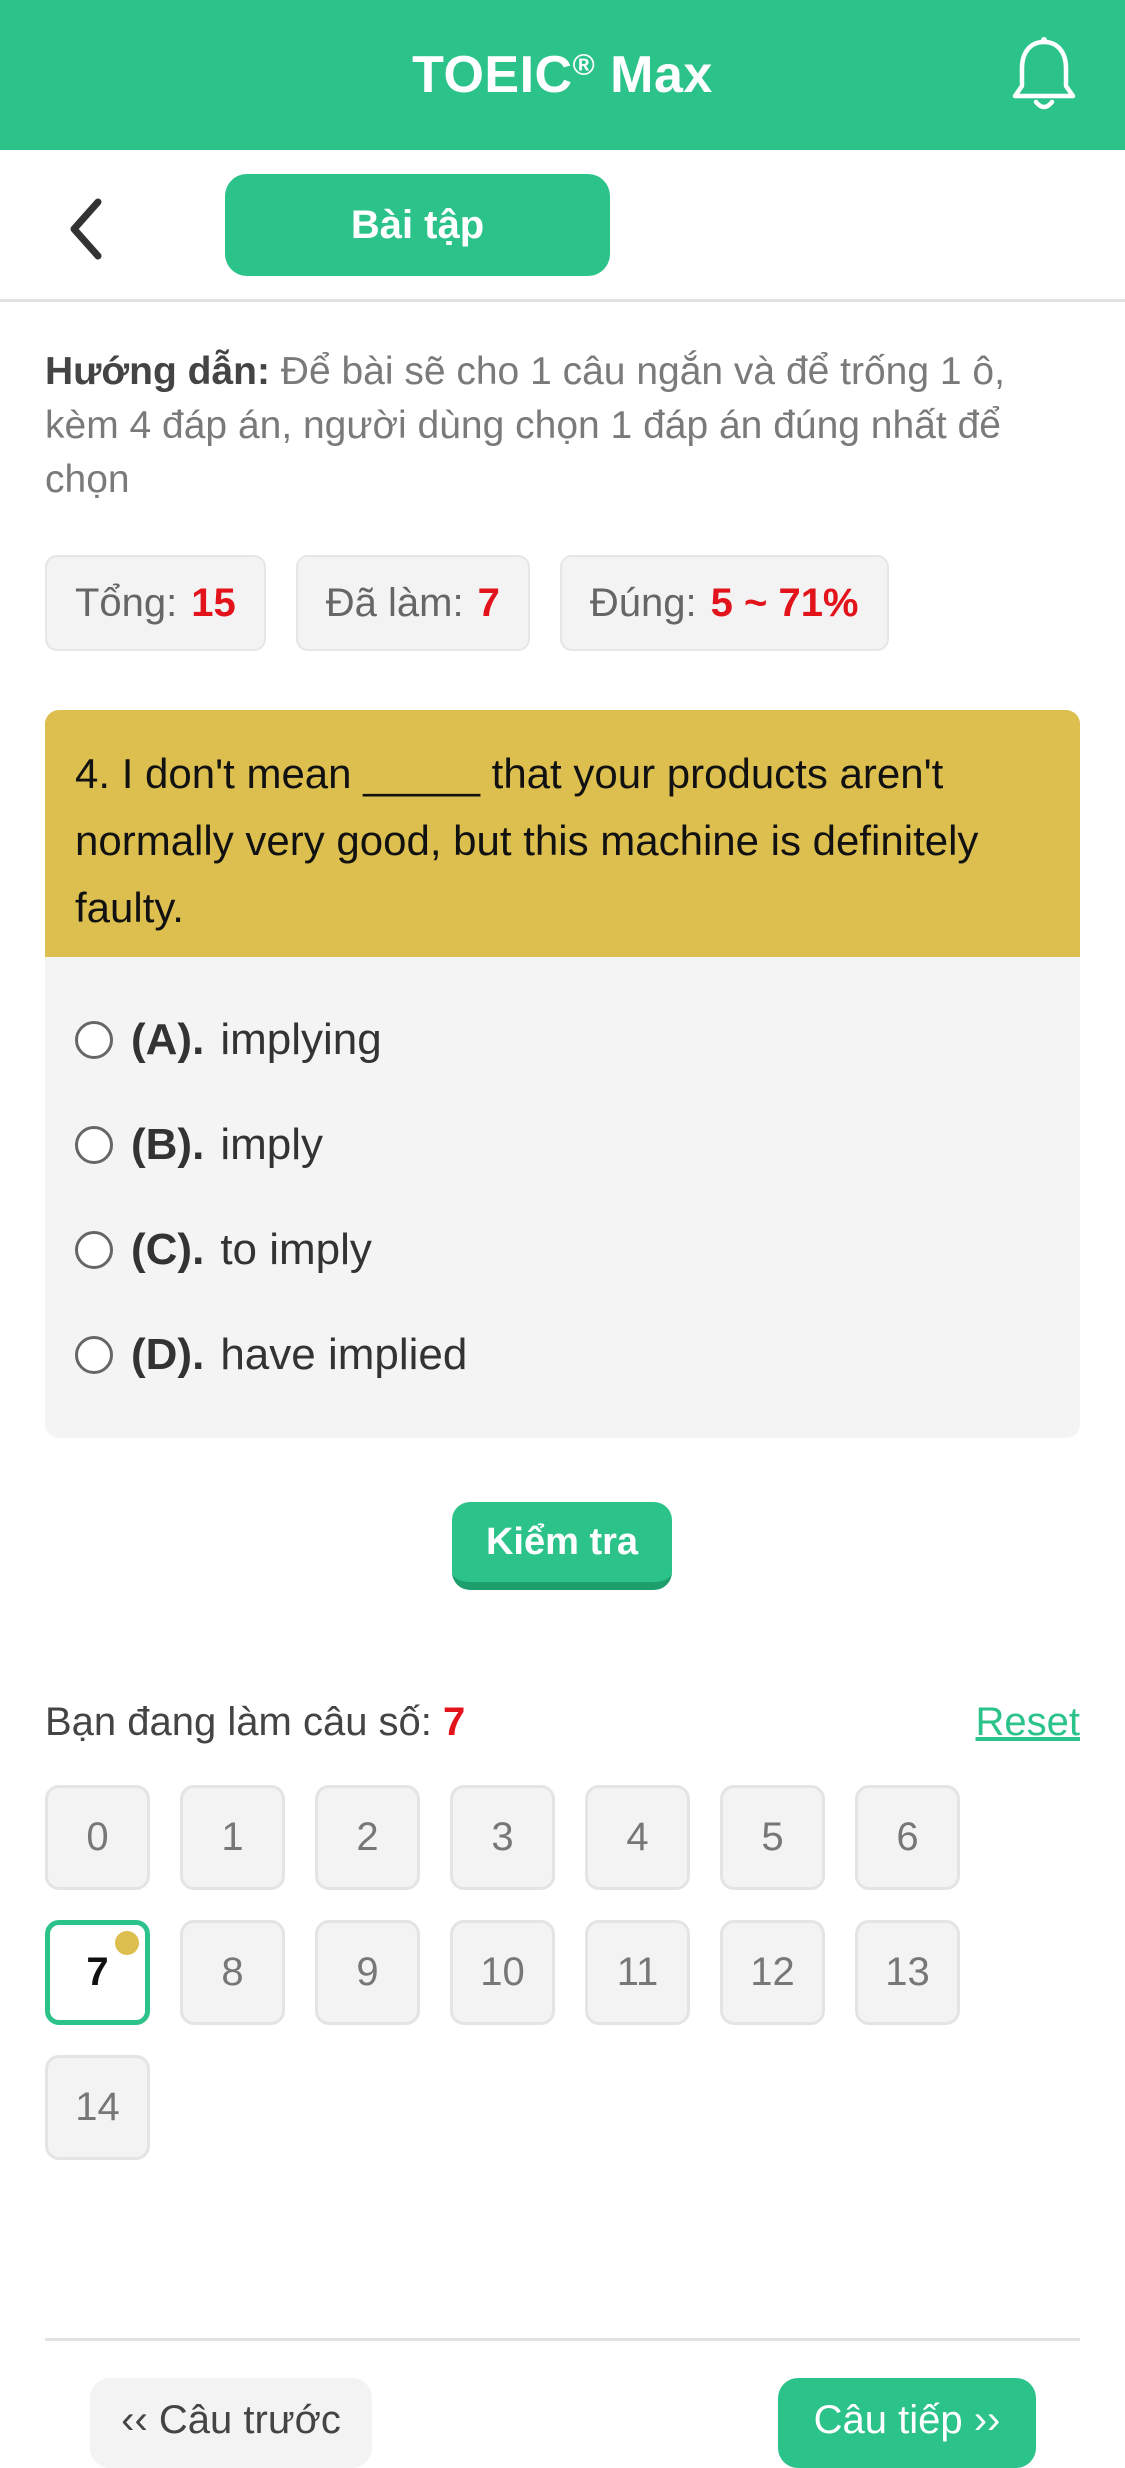 The height and width of the screenshot is (2468, 1125). I want to click on current-question-number: 7, so click(454, 1722).